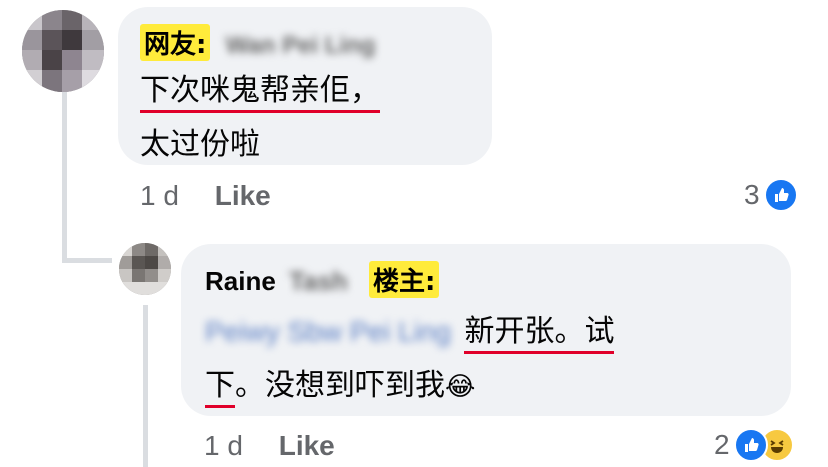 This screenshot has height=467, width=828. What do you see at coordinates (722, 444) in the screenshot?
I see `reply-reaction-count: 2` at bounding box center [722, 444].